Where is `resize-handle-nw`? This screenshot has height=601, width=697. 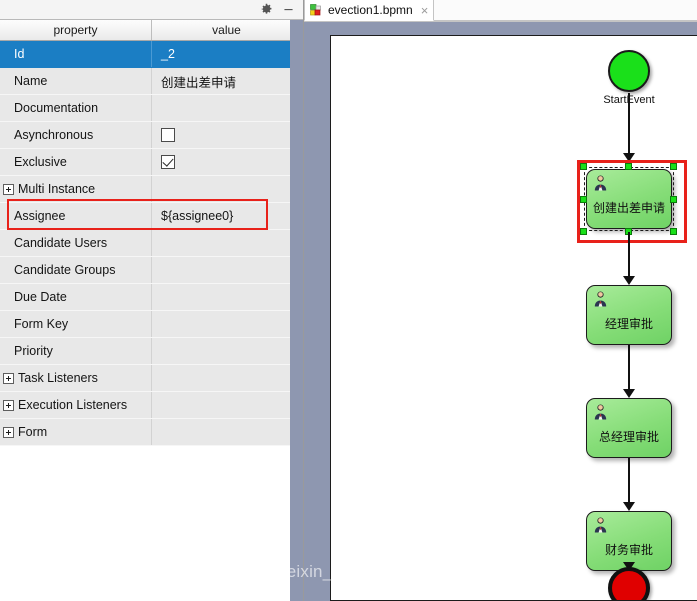 resize-handle-nw is located at coordinates (583, 166).